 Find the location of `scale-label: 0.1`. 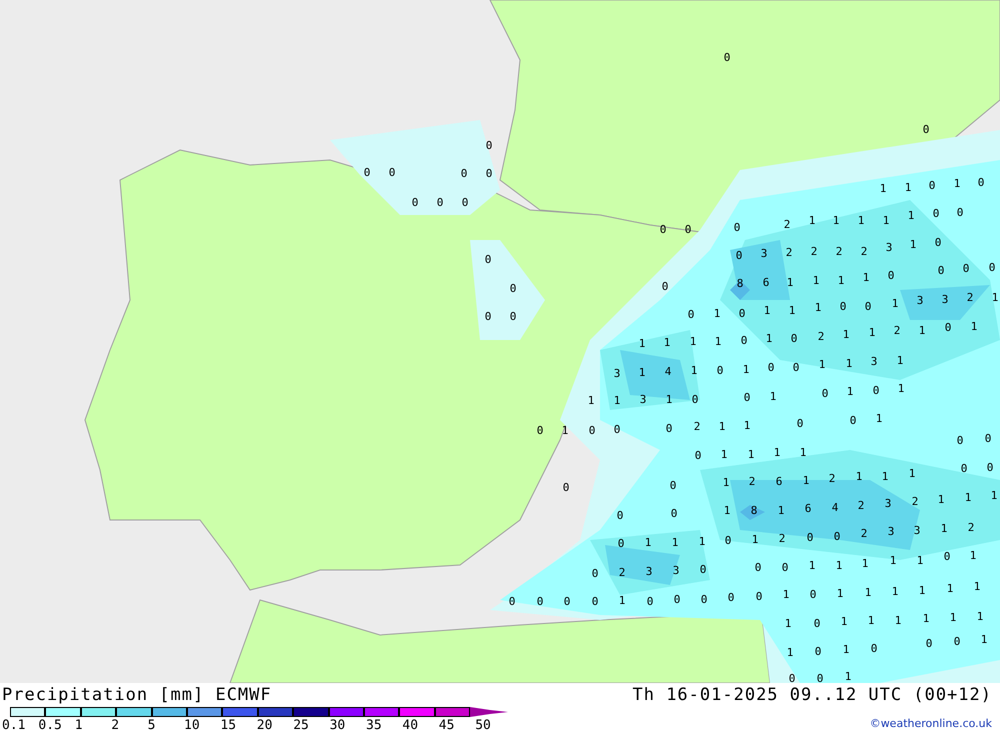

scale-label: 0.1 is located at coordinates (14, 725).